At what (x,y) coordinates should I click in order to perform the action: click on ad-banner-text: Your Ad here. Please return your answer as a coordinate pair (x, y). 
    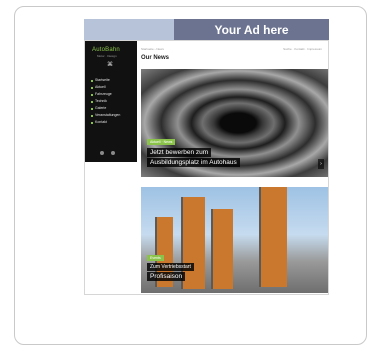
    Looking at the image, I should click on (251, 29).